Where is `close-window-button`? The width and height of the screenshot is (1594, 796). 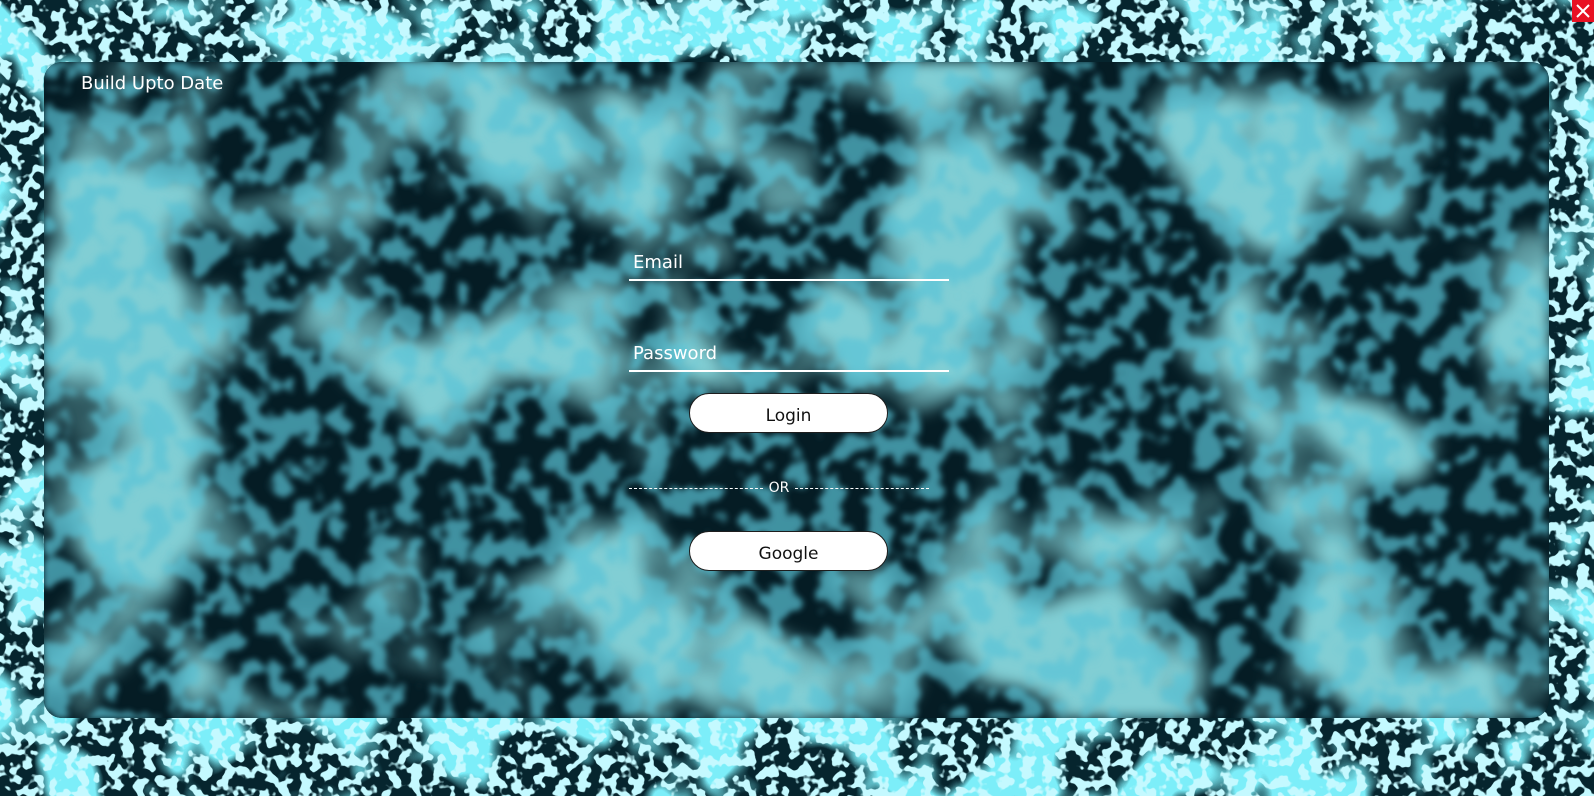
close-window-button is located at coordinates (1583, 11).